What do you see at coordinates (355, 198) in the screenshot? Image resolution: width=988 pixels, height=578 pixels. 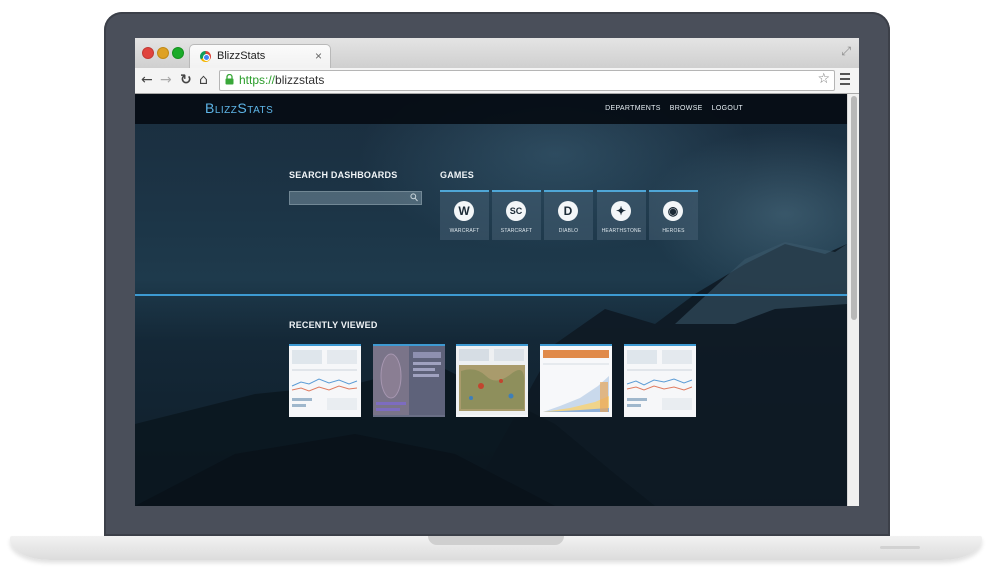 I see `search-dashboards-input` at bounding box center [355, 198].